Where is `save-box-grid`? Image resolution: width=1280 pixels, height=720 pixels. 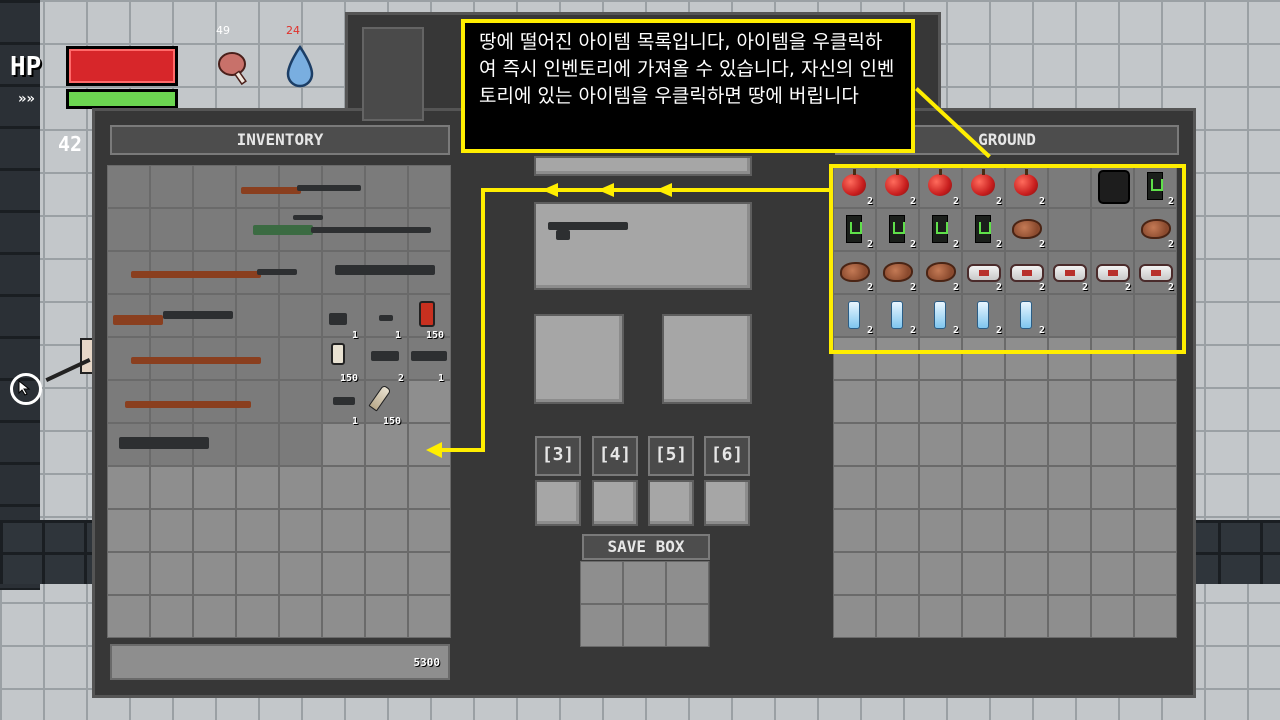
save-box-grid is located at coordinates (645, 604).